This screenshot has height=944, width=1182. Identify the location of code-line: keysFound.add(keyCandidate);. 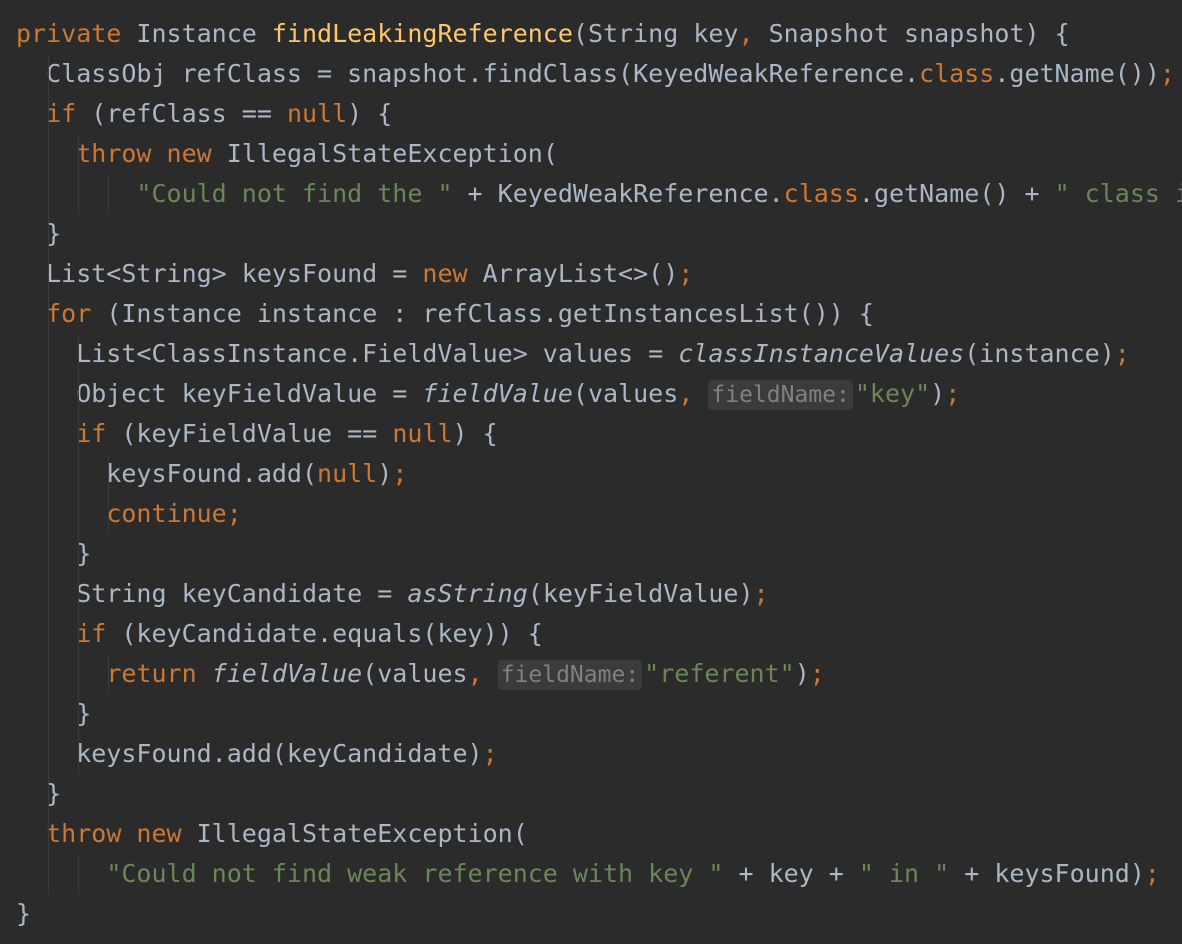
(599, 754).